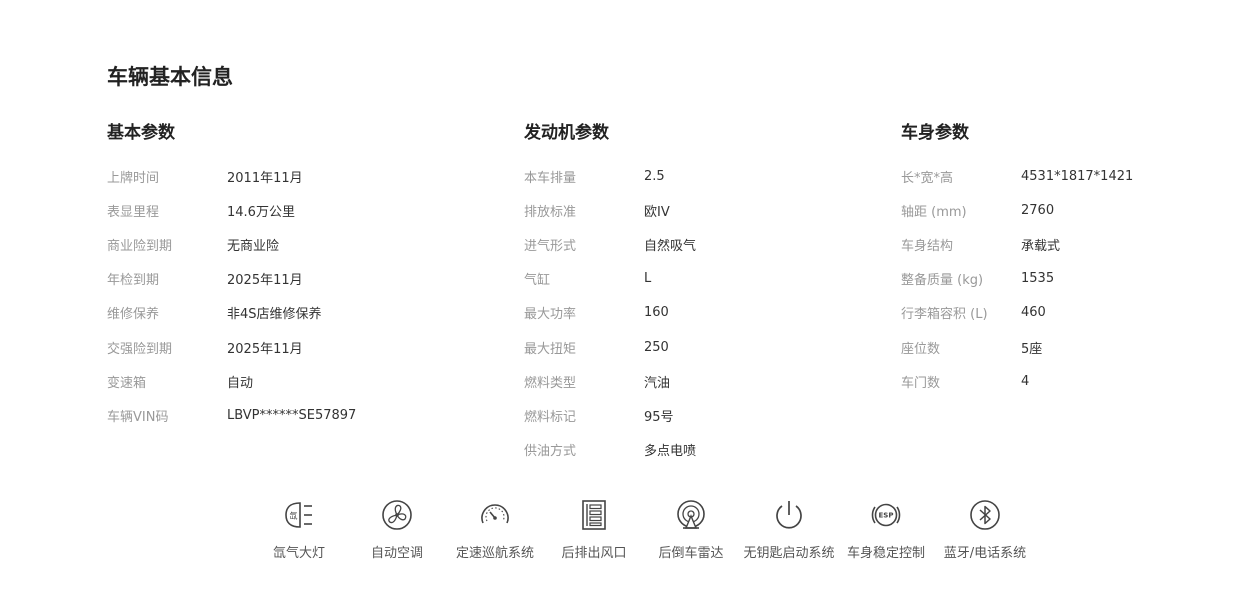  Describe the element at coordinates (934, 212) in the screenshot. I see `param-label: 轴距 (mm)` at that location.